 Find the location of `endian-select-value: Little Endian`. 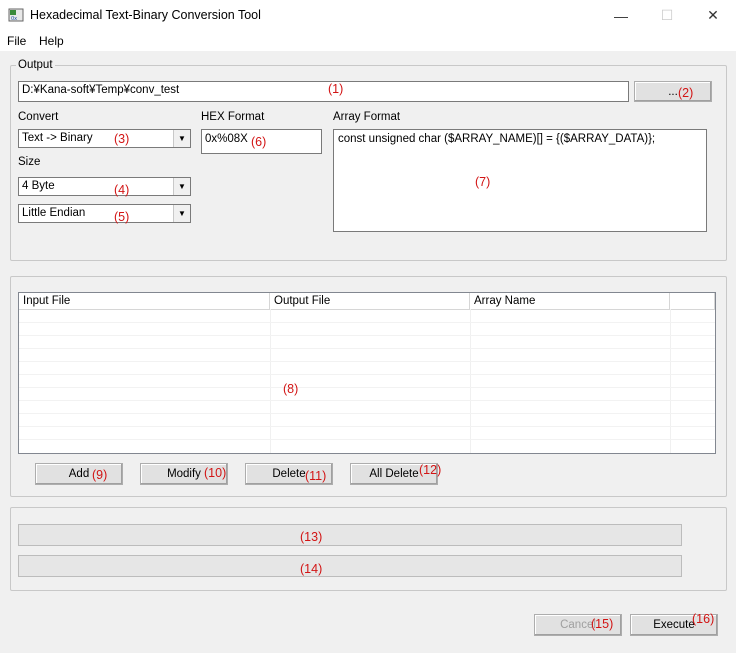

endian-select-value: Little Endian is located at coordinates (54, 213).